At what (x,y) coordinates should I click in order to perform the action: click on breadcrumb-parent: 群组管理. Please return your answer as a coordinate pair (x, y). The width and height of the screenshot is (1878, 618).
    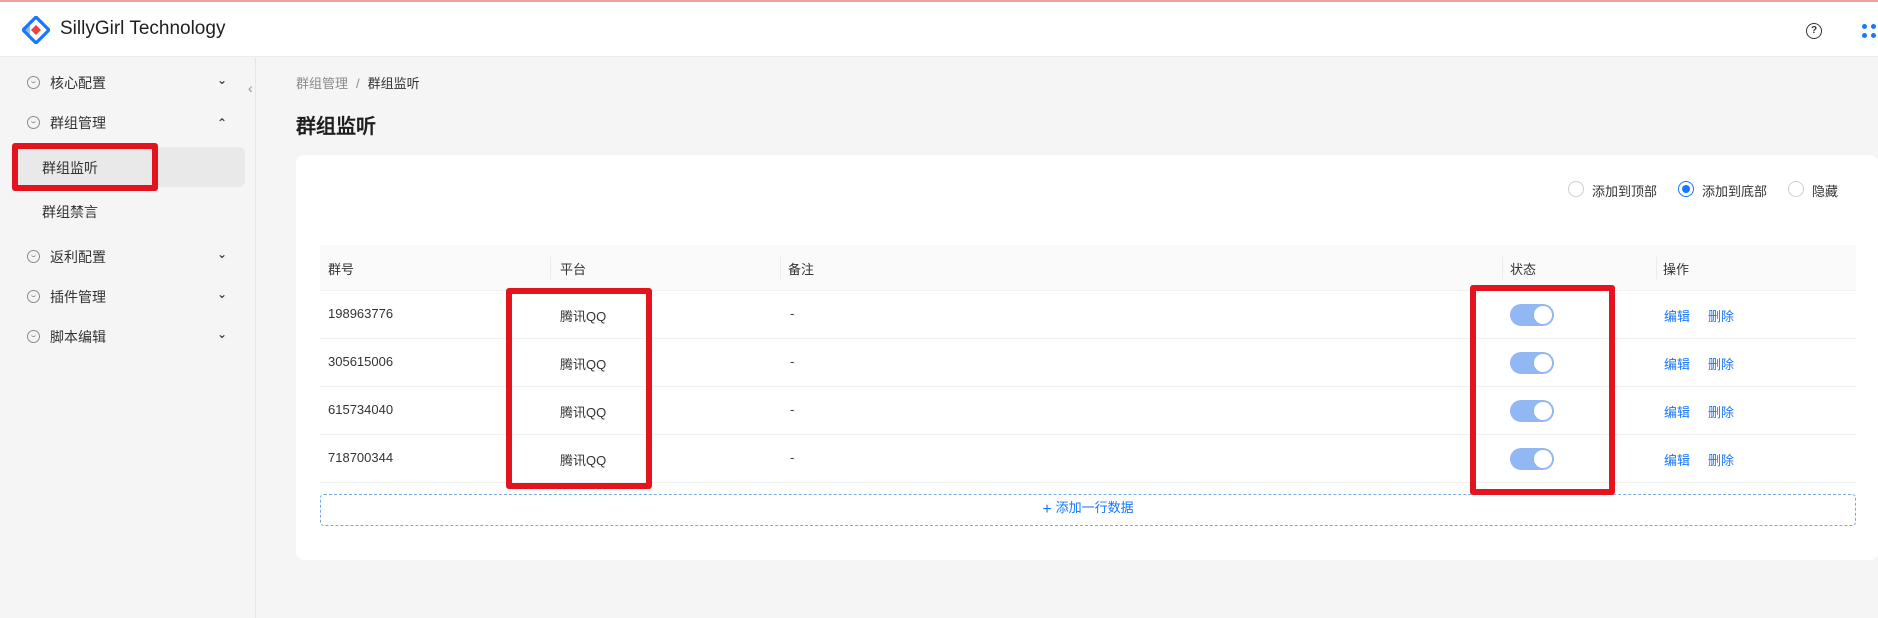
    Looking at the image, I should click on (322, 83).